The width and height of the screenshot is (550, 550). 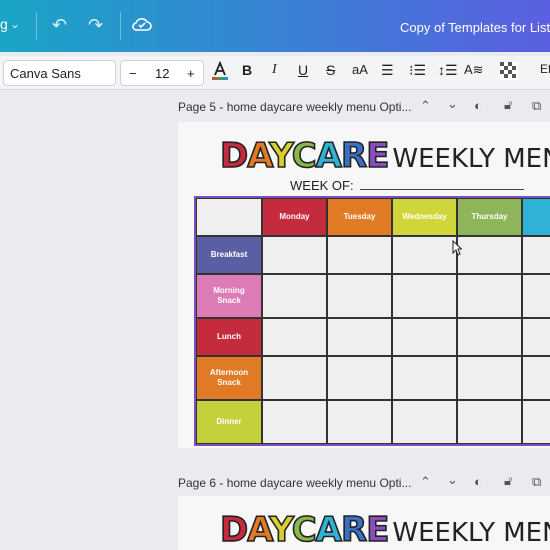 What do you see at coordinates (142, 25) in the screenshot?
I see `cloud-saved-icon` at bounding box center [142, 25].